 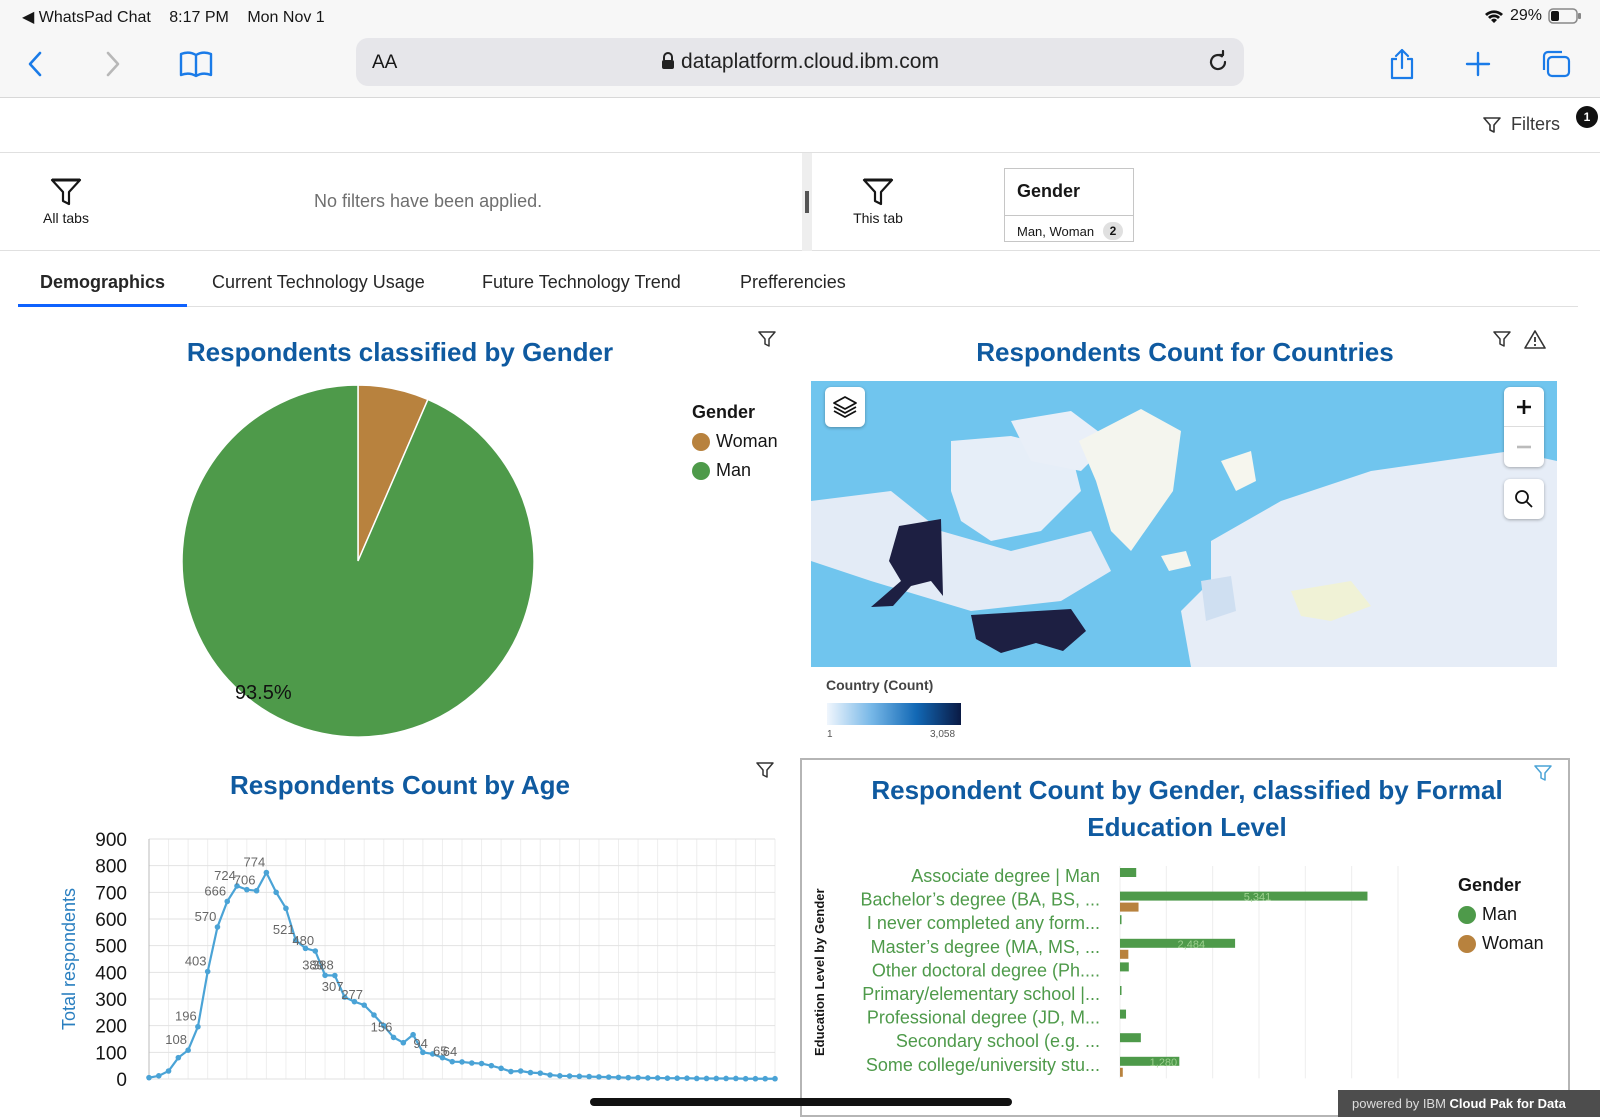 I want to click on bookmarks-button, so click(x=196, y=64).